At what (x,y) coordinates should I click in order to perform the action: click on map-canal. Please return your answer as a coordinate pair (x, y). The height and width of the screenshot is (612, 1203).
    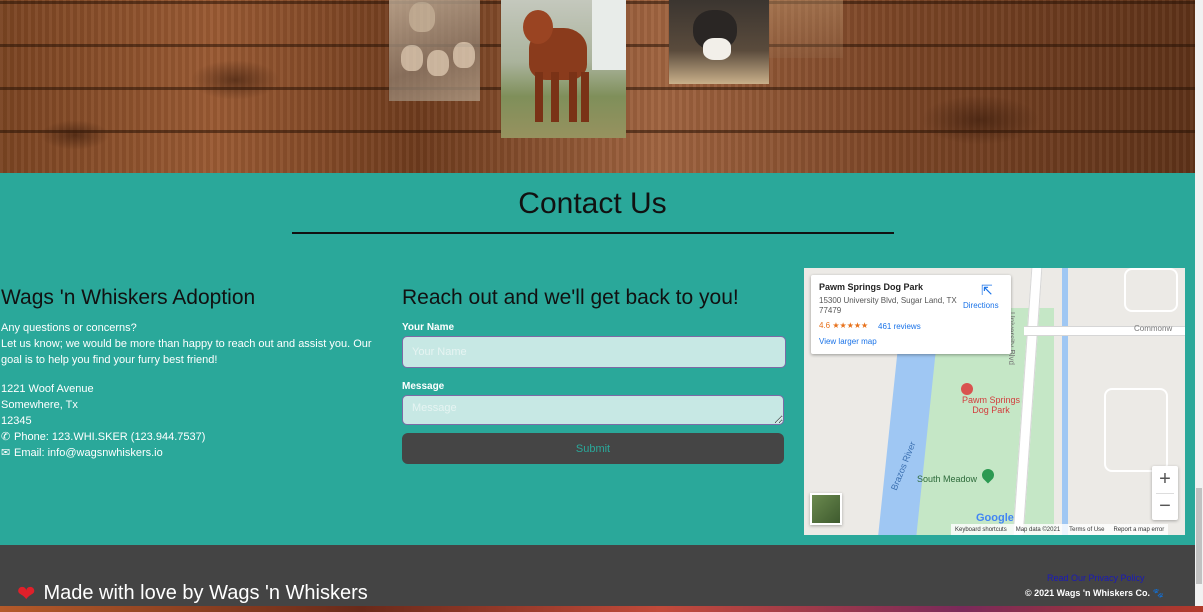
    Looking at the image, I should click on (1065, 401).